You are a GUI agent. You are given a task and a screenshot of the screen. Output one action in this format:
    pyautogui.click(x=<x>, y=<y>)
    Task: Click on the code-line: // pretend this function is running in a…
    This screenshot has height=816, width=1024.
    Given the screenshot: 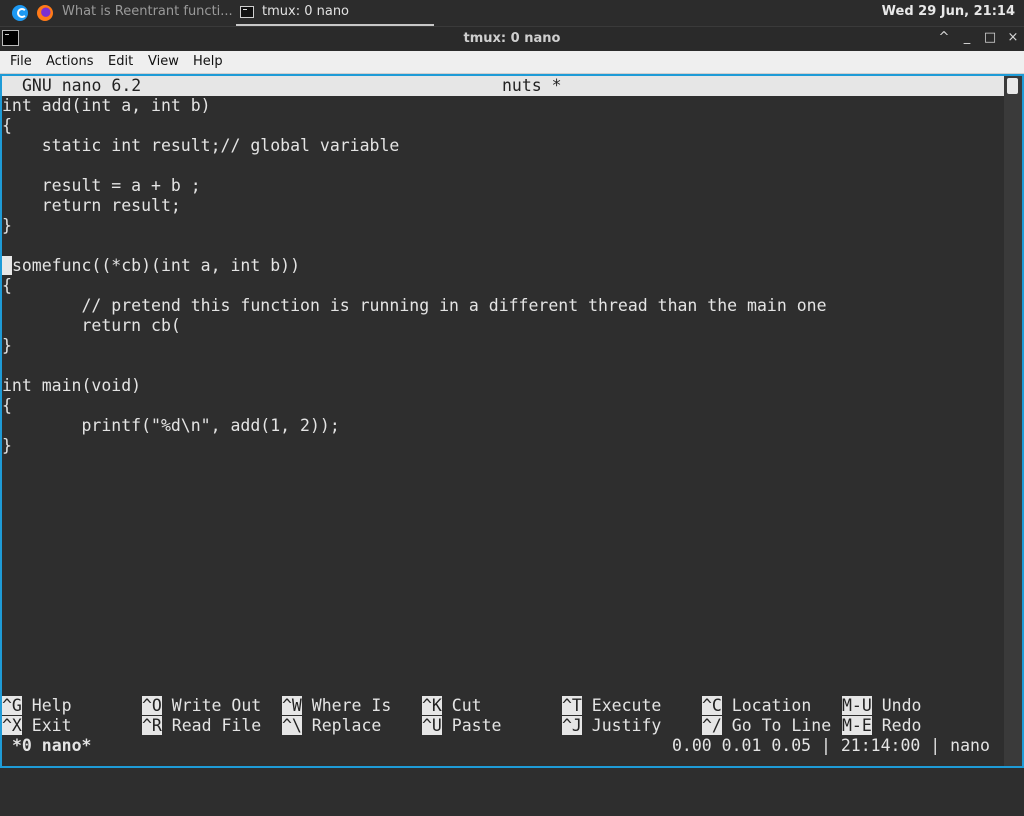 What is the action you would take?
    pyautogui.click(x=503, y=306)
    